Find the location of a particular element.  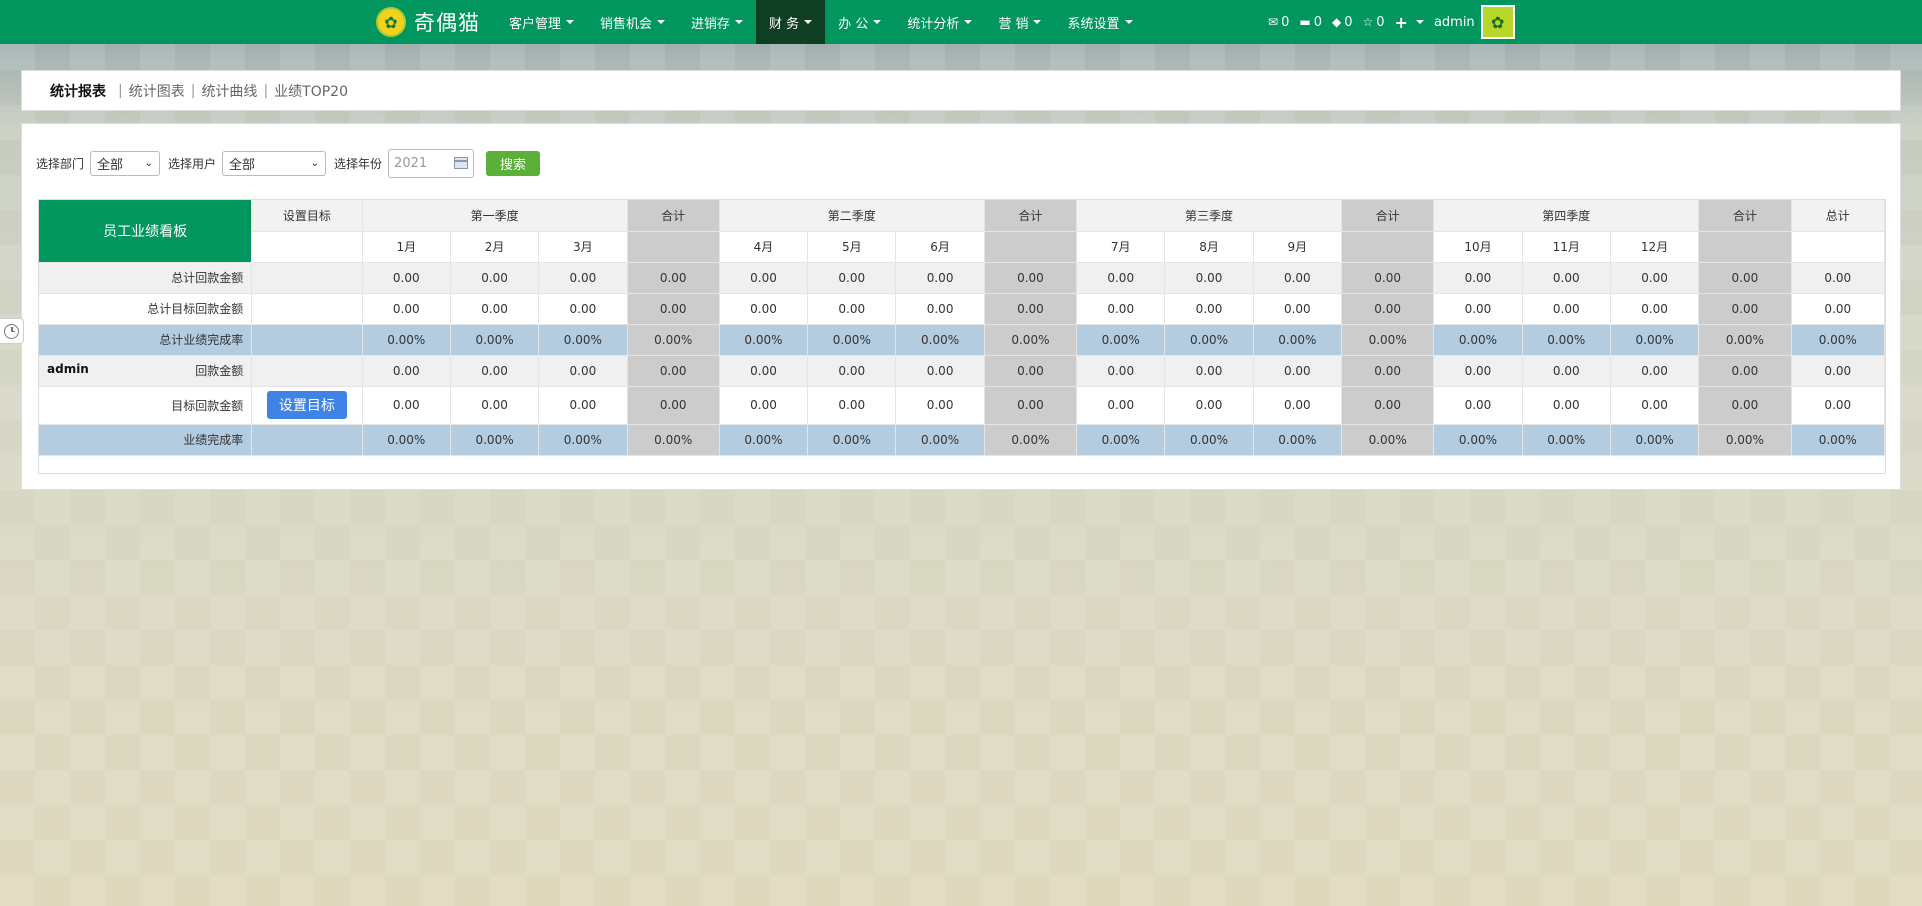

history-side-tab is located at coordinates (12, 331).